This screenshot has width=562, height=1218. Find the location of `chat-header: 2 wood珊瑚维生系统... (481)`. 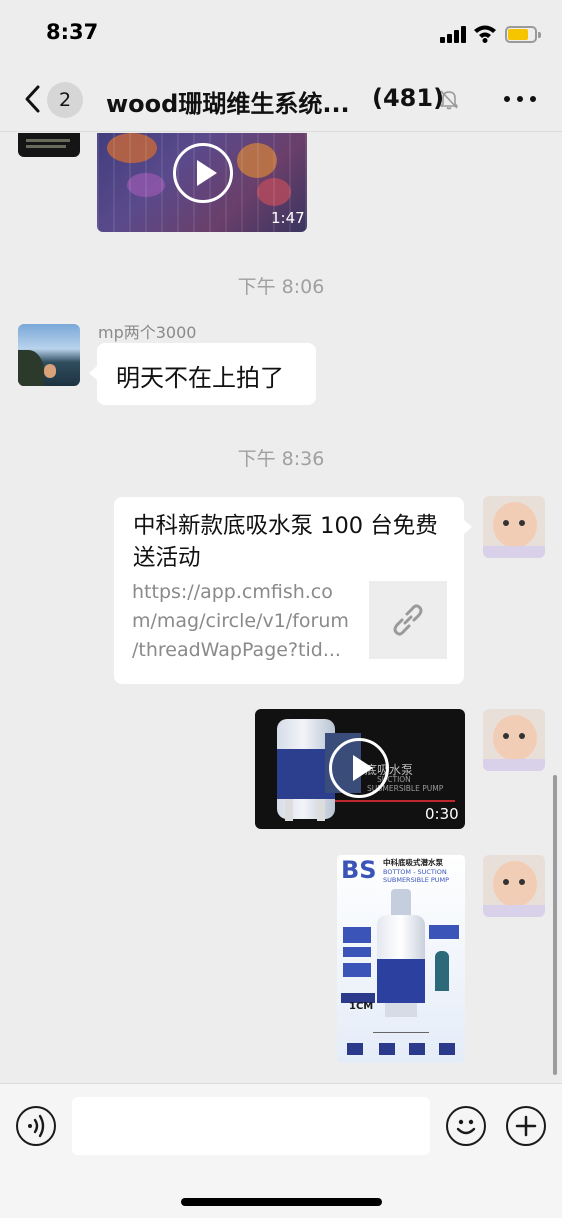

chat-header: 2 wood珊瑚维生系统... (481) is located at coordinates (281, 99).